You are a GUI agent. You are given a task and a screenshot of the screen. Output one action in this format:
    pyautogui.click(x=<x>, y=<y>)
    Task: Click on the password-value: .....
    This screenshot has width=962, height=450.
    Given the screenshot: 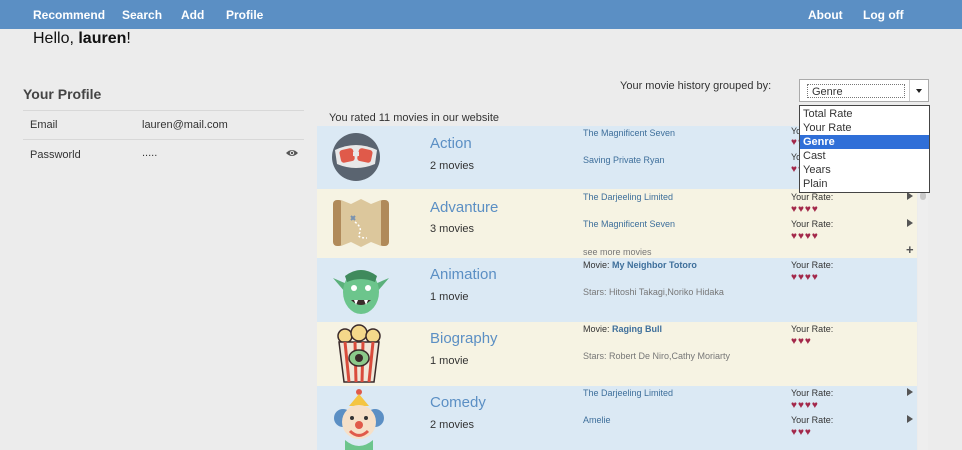 What is the action you would take?
    pyautogui.click(x=150, y=153)
    